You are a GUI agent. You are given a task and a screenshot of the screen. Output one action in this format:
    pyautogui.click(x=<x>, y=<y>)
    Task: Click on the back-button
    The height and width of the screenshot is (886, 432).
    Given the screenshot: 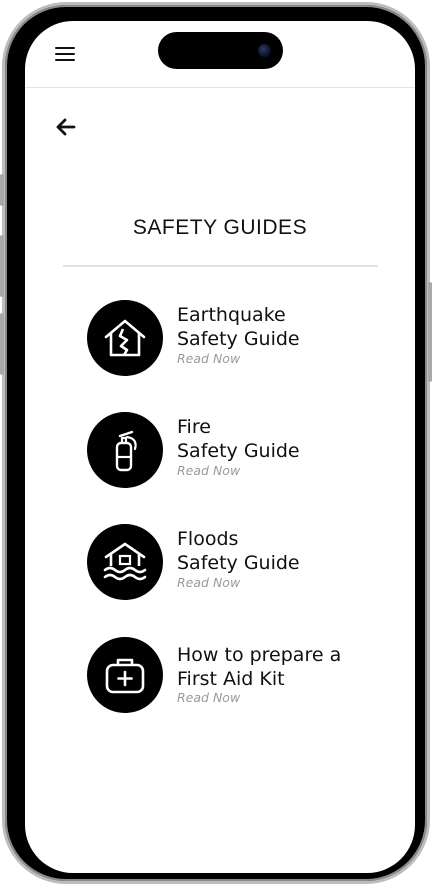 What is the action you would take?
    pyautogui.click(x=66, y=127)
    